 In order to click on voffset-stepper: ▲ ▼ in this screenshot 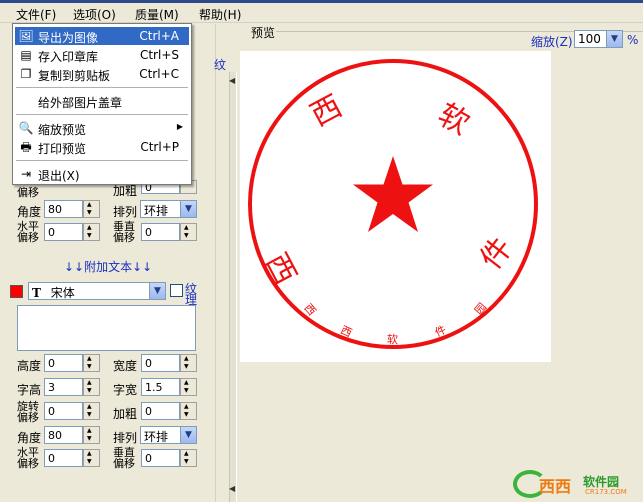, I will do `click(188, 232)`.